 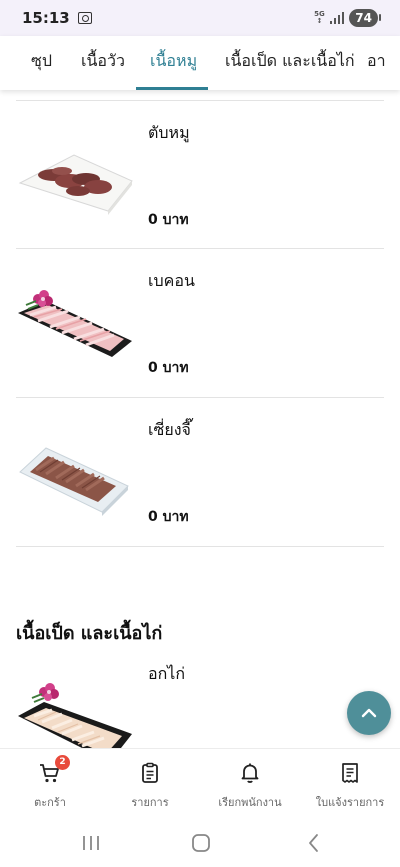 I want to click on item-name: อกไก่, so click(x=167, y=673).